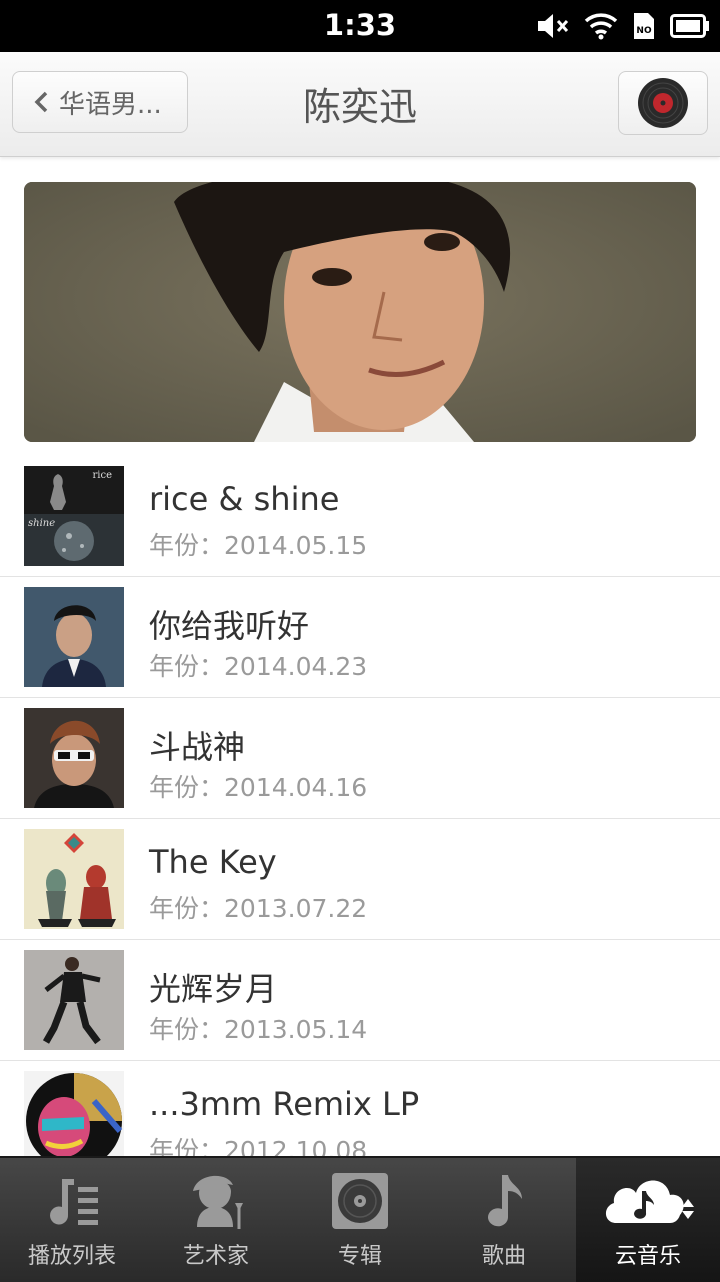 This screenshot has width=720, height=1282. I want to click on album-title: 光辉岁月, so click(213, 989).